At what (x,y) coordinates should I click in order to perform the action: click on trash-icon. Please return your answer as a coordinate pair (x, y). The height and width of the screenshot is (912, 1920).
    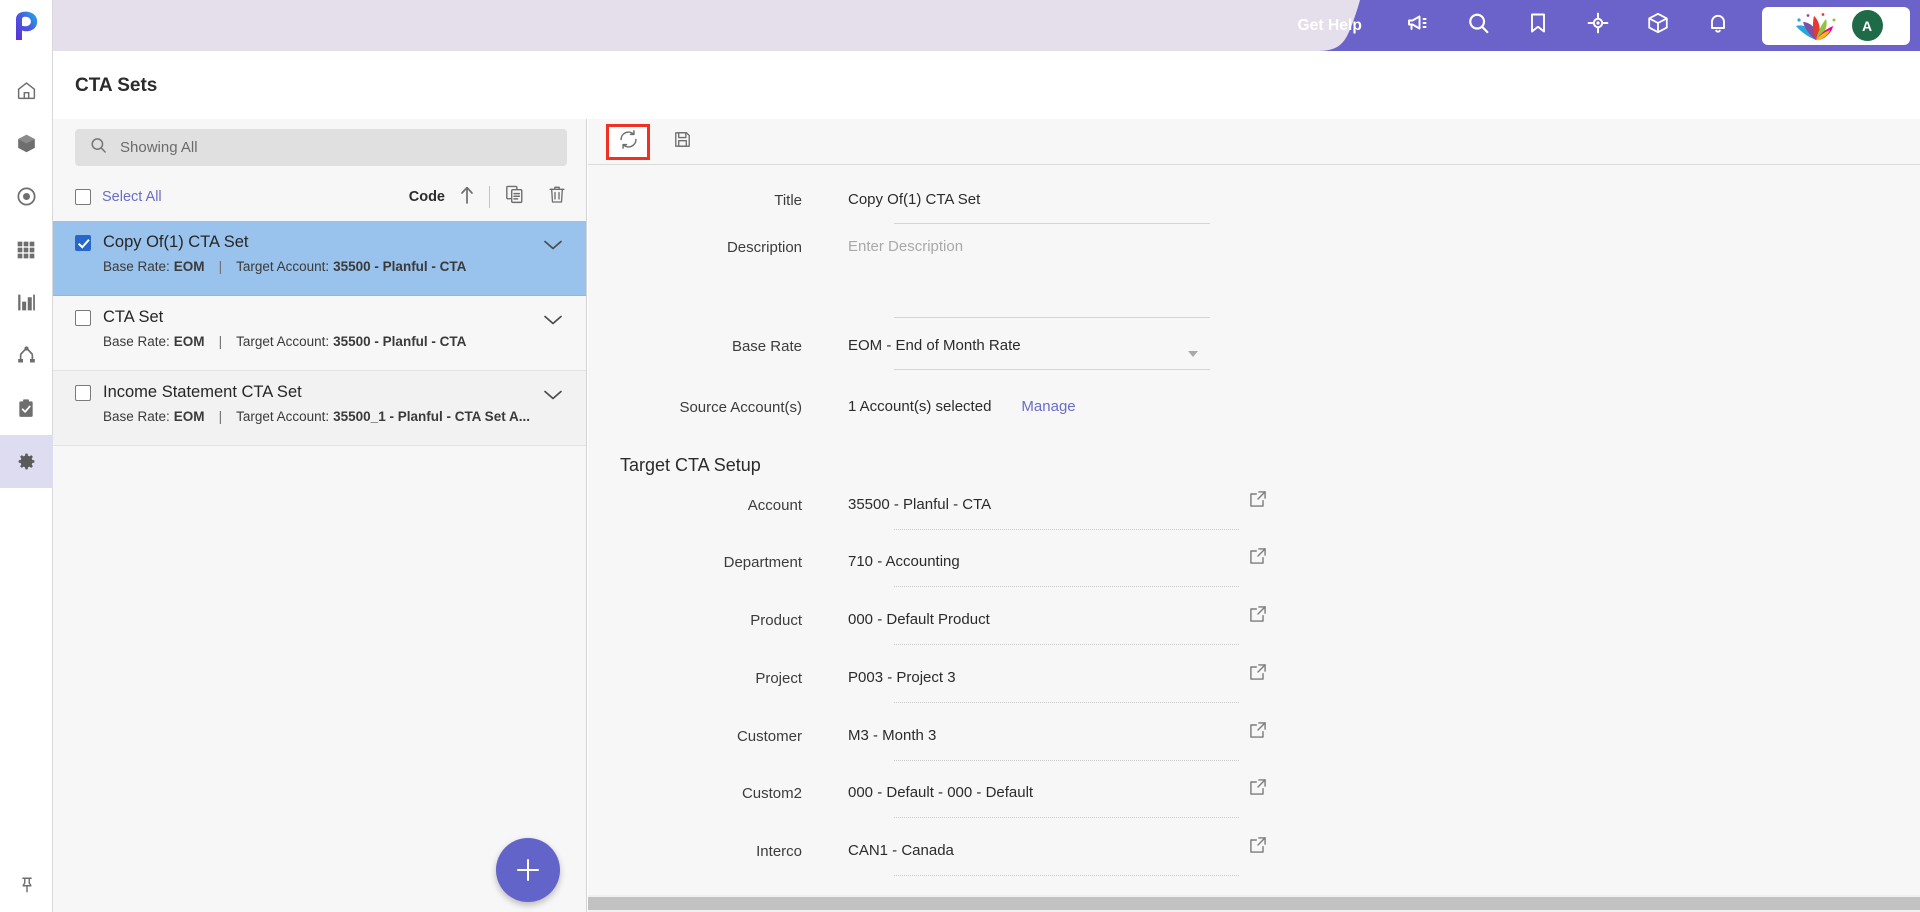
    Looking at the image, I should click on (557, 197).